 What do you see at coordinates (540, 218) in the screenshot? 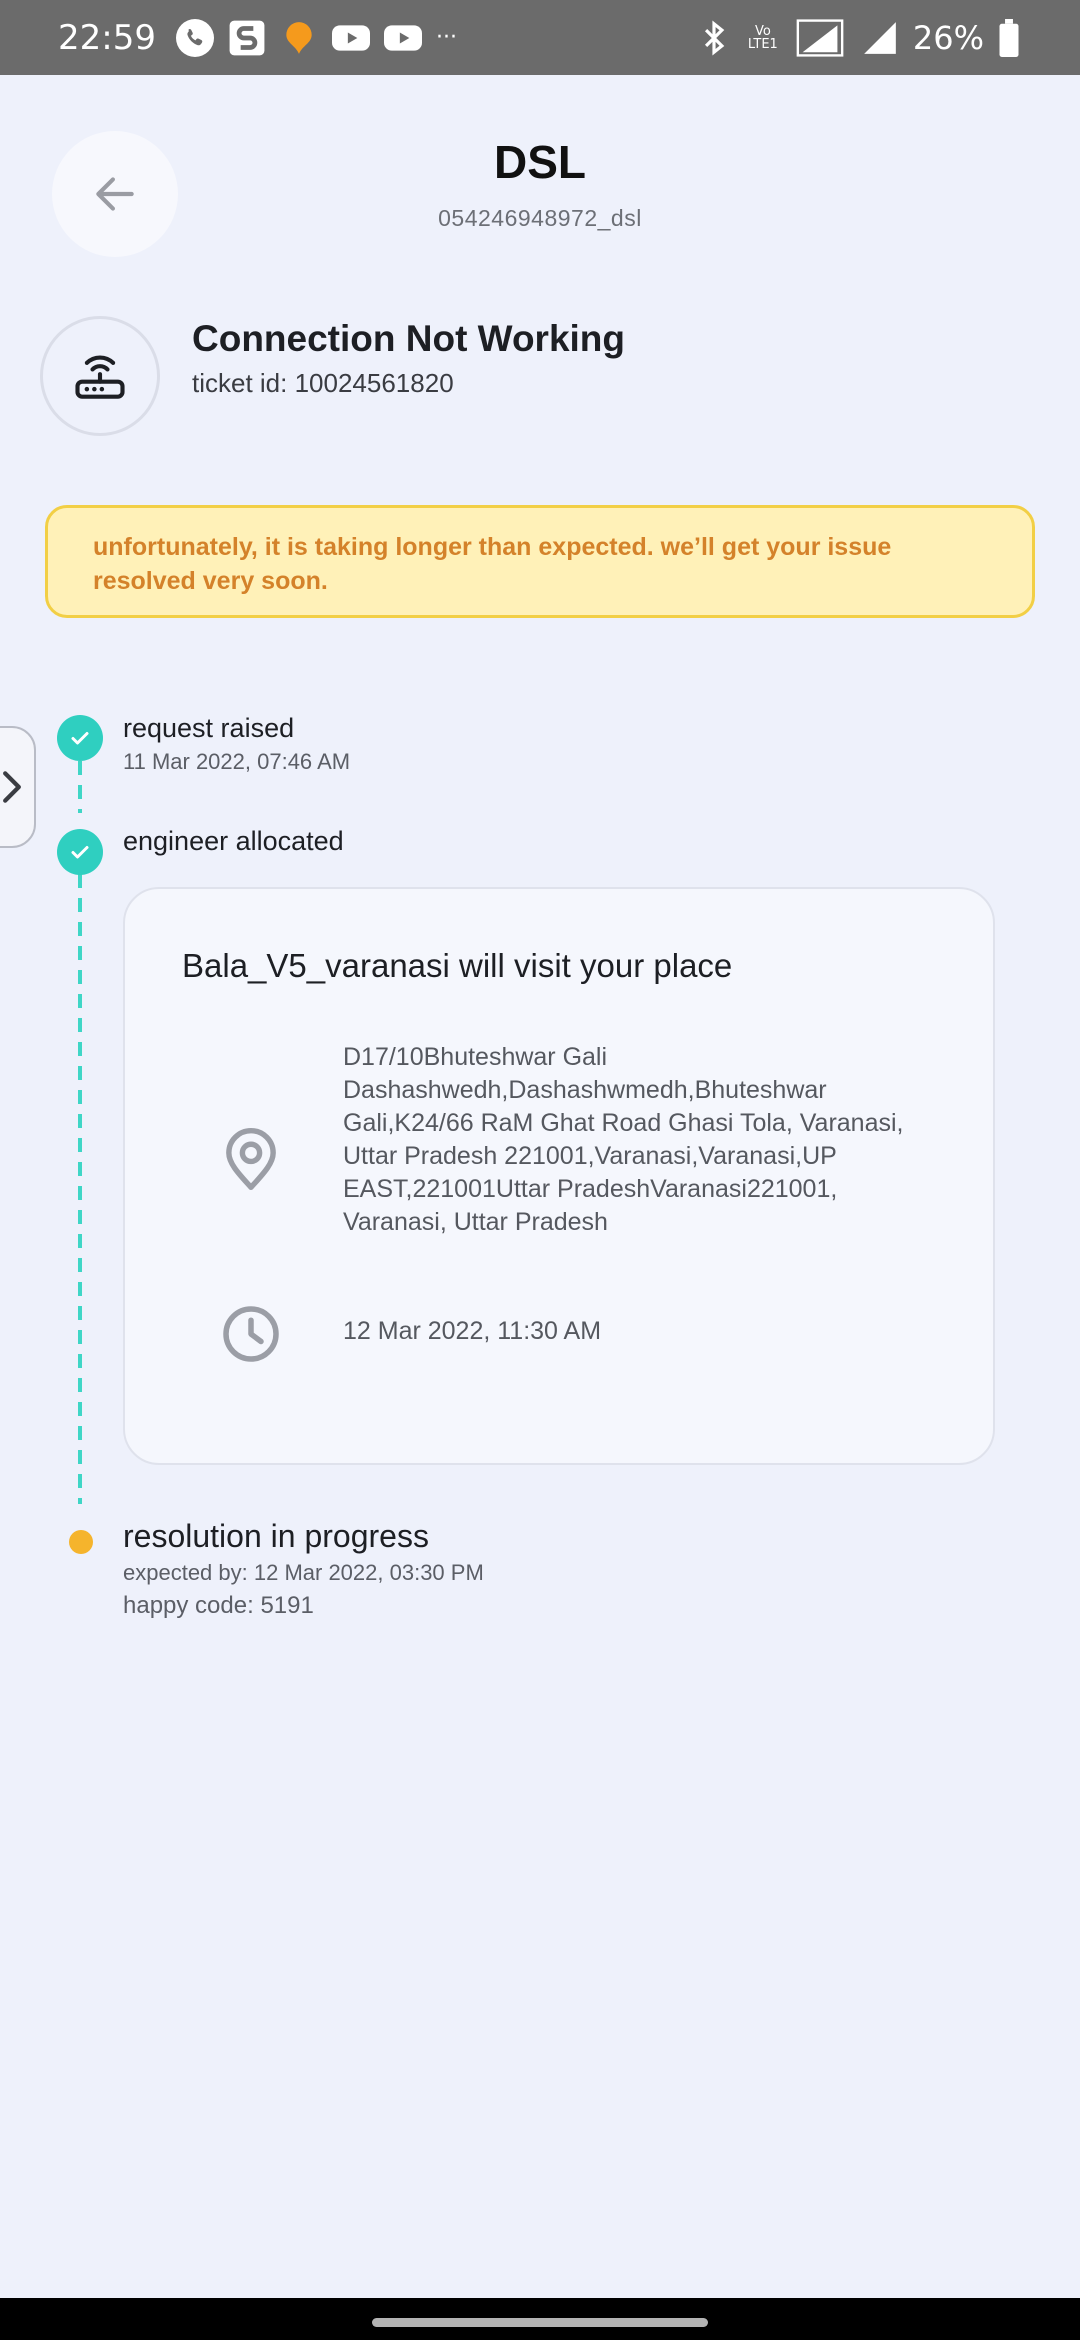
I see `account-id: 054246948972_dsl` at bounding box center [540, 218].